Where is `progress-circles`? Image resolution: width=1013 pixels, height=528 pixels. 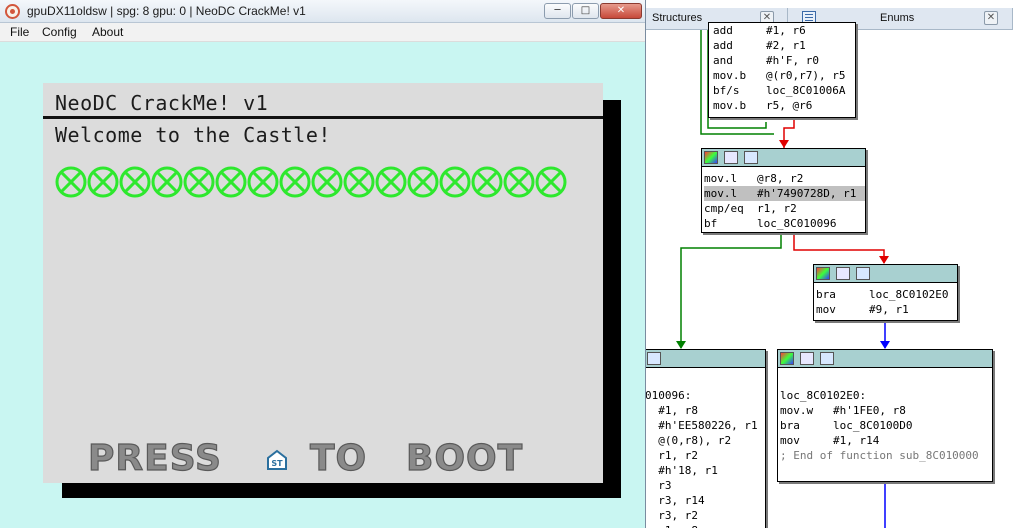 progress-circles is located at coordinates (311, 182).